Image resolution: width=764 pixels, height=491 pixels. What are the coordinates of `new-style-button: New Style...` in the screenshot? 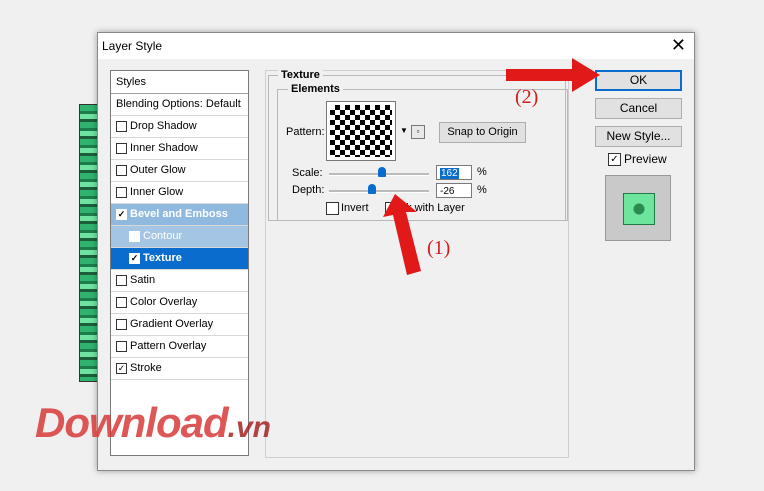 It's located at (638, 136).